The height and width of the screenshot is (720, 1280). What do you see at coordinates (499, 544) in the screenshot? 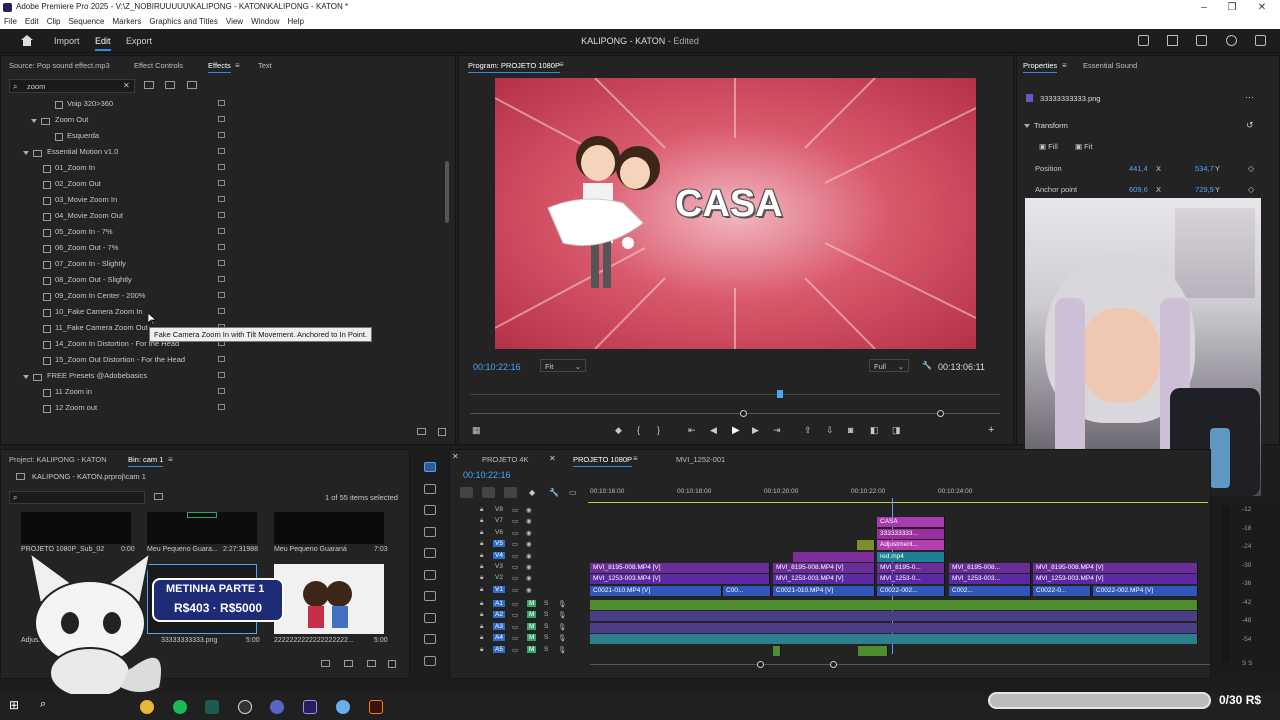
I see `track-label: V5` at bounding box center [499, 544].